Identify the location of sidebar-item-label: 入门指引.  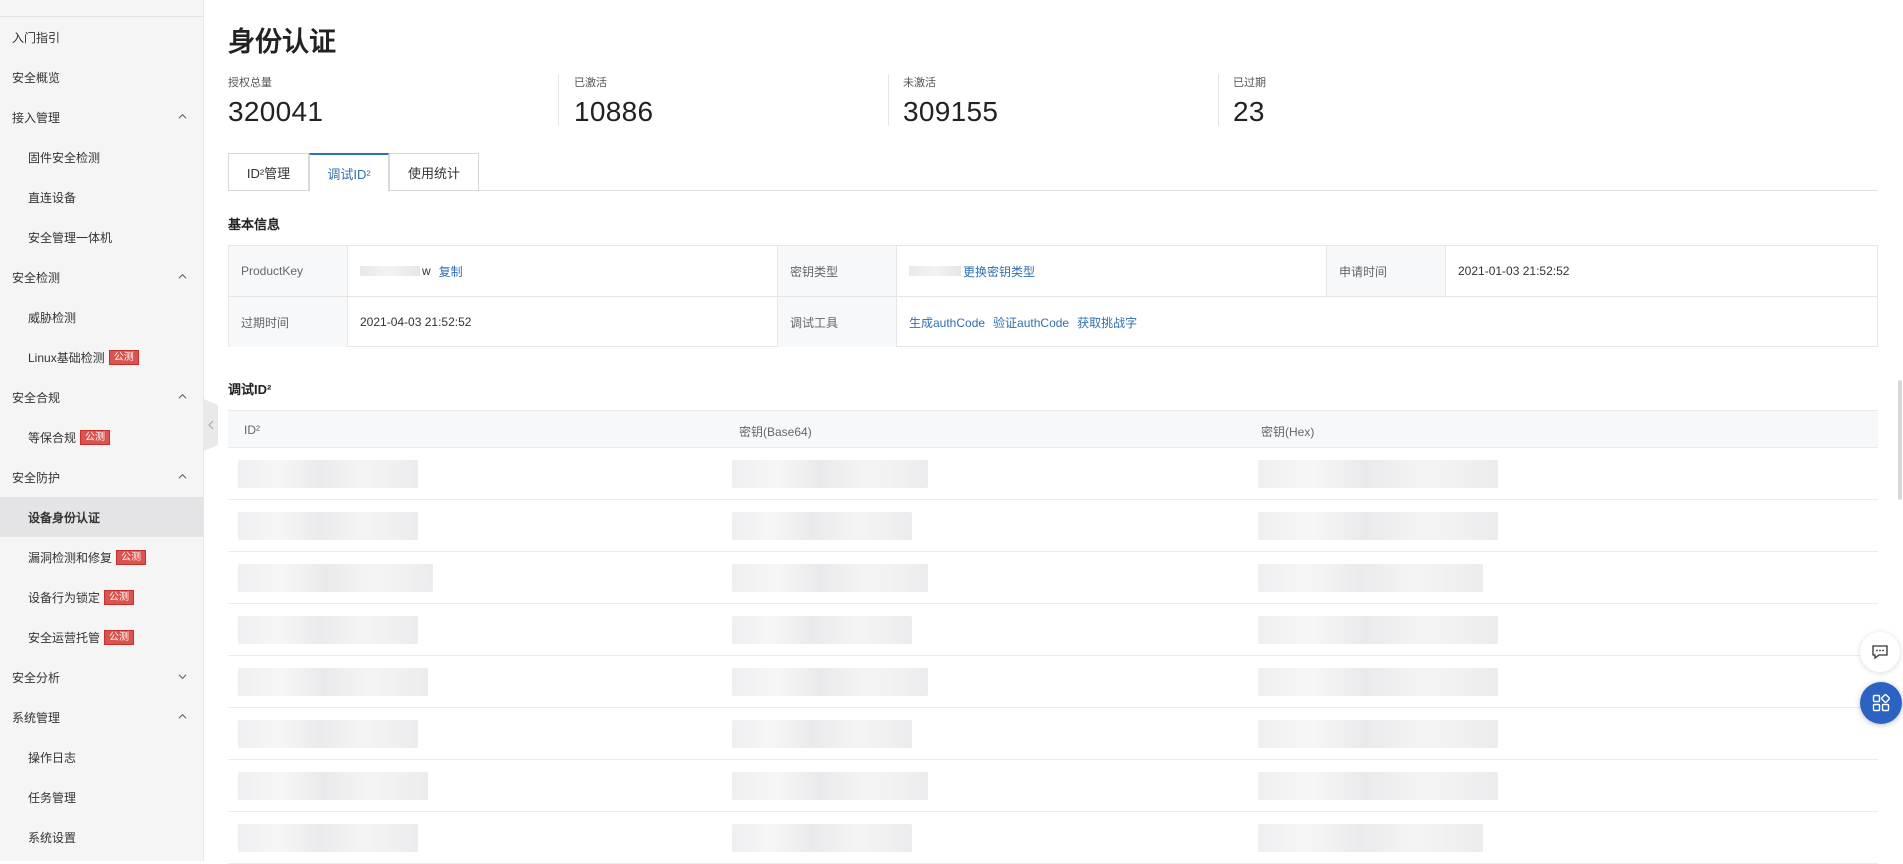
(36, 37).